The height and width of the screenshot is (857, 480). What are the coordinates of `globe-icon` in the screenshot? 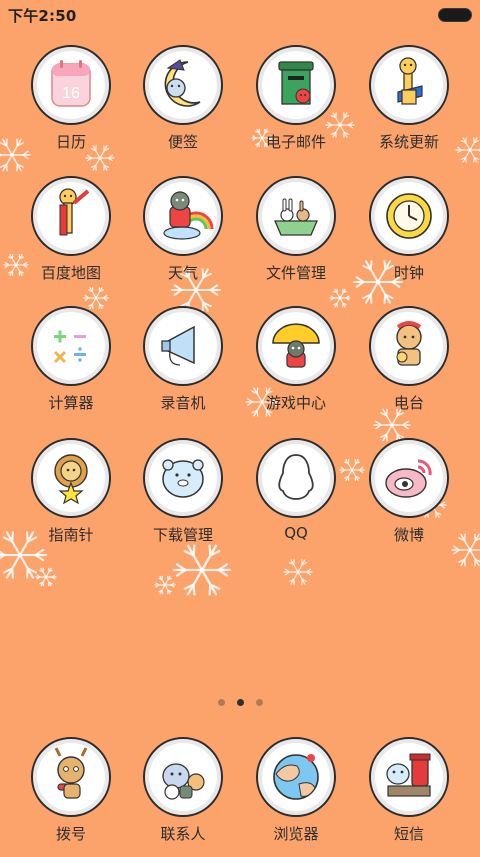 It's located at (296, 777).